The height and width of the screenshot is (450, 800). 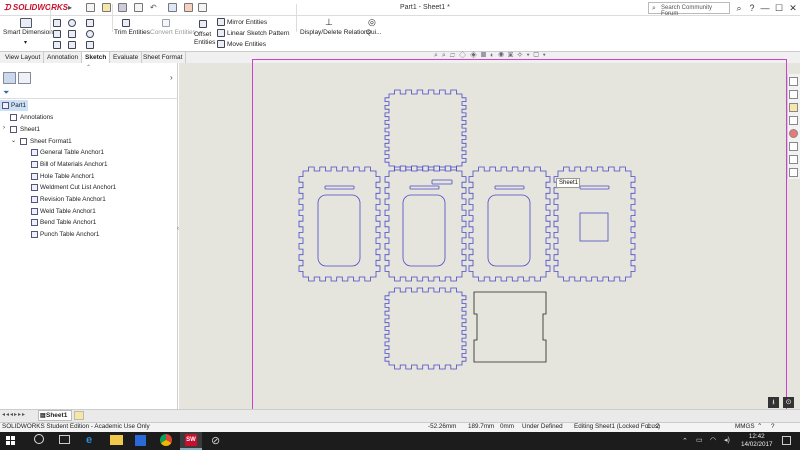 What do you see at coordinates (202, 7) in the screenshot?
I see `options-icon` at bounding box center [202, 7].